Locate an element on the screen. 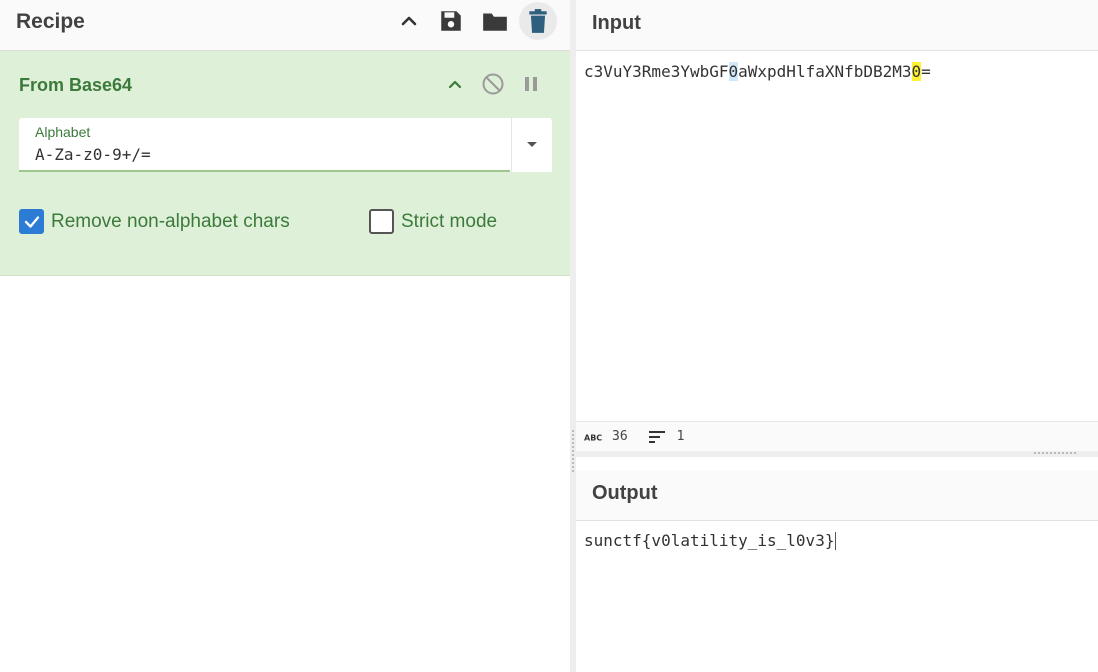 Image resolution: width=1098 pixels, height=672 pixels. operation-collapse-button is located at coordinates (455, 84).